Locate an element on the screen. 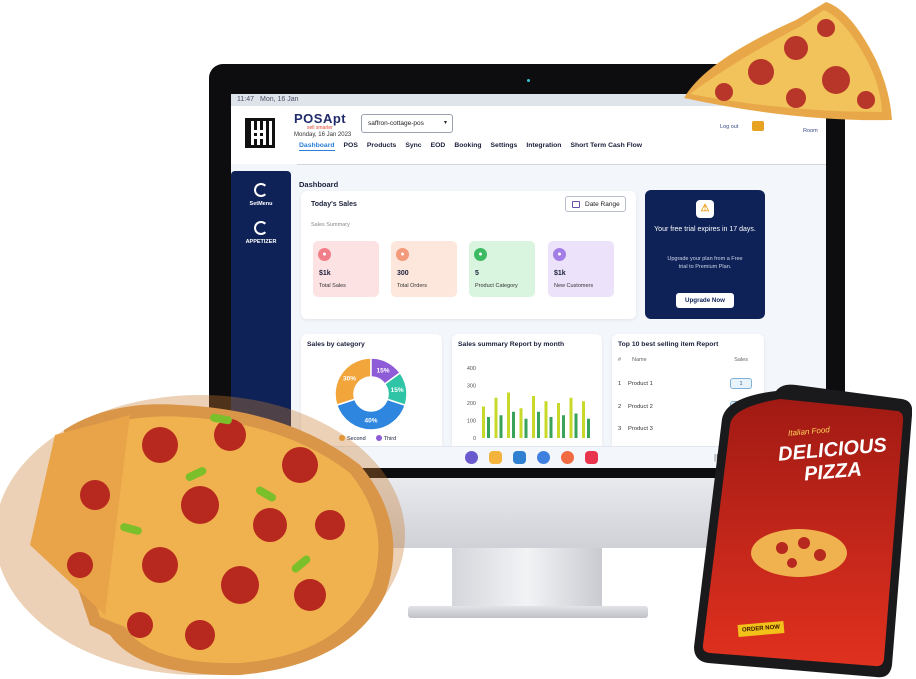 This screenshot has width=916, height=679. row-number: 1 is located at coordinates (620, 384).